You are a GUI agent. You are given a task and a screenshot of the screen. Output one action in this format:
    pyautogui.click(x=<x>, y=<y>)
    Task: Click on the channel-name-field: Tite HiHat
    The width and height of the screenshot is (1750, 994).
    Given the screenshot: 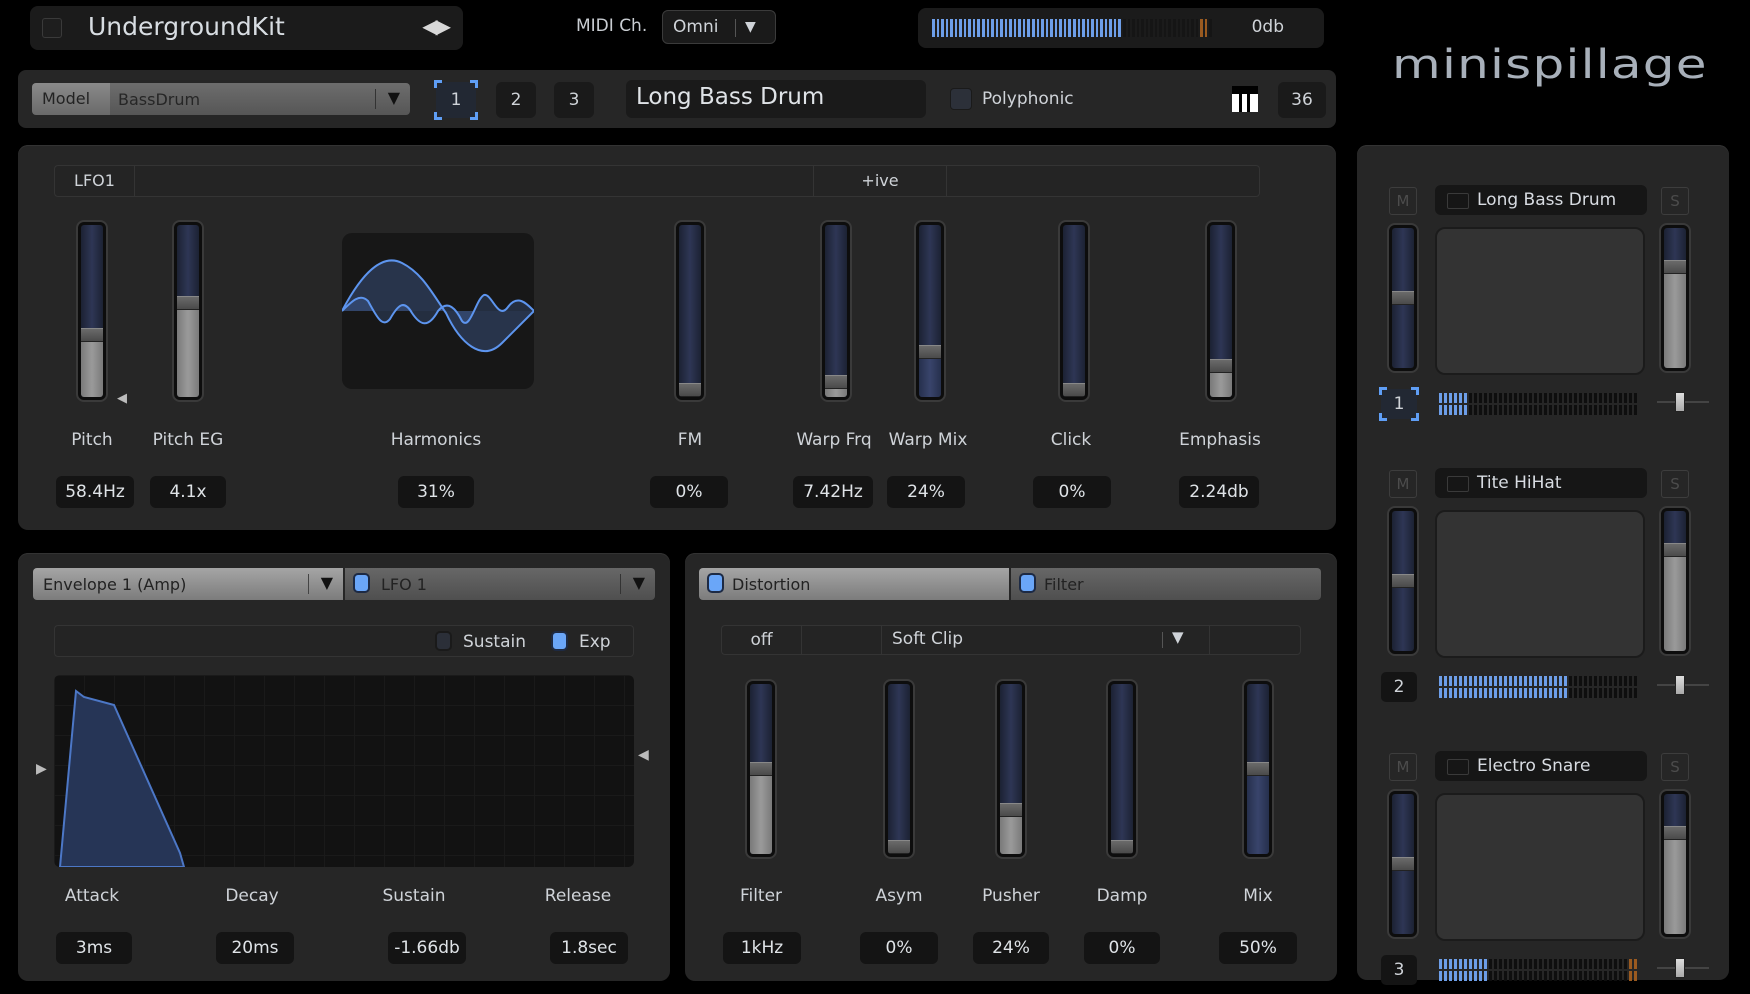 What is the action you would take?
    pyautogui.click(x=1541, y=483)
    